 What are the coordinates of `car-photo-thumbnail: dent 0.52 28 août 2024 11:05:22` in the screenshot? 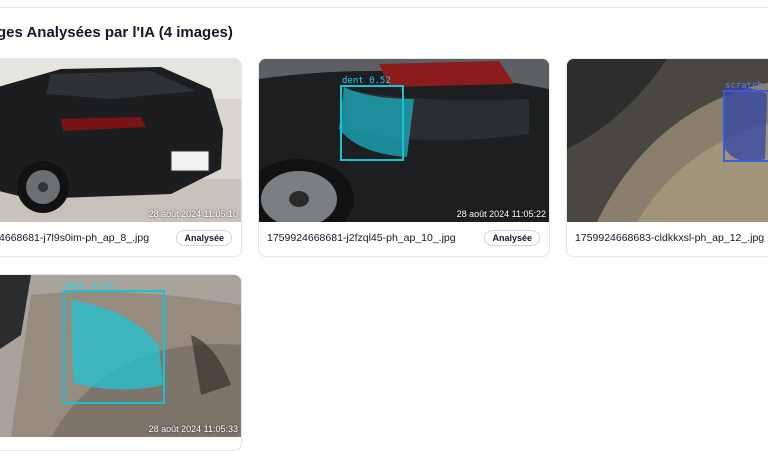 It's located at (404, 140).